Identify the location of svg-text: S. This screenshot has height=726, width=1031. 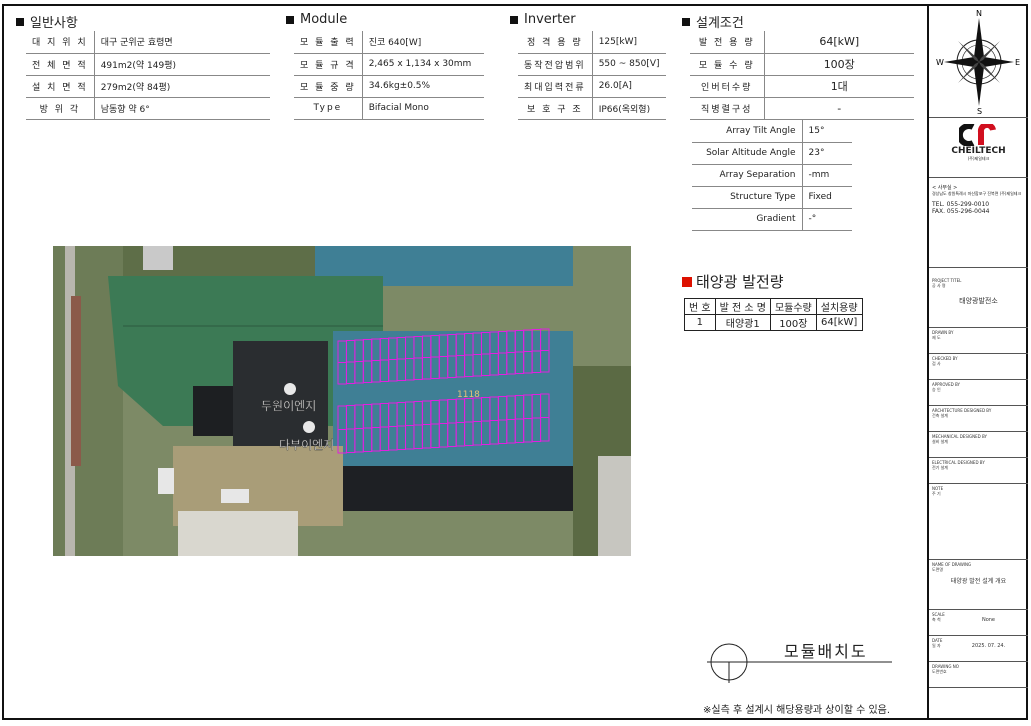
(979, 111).